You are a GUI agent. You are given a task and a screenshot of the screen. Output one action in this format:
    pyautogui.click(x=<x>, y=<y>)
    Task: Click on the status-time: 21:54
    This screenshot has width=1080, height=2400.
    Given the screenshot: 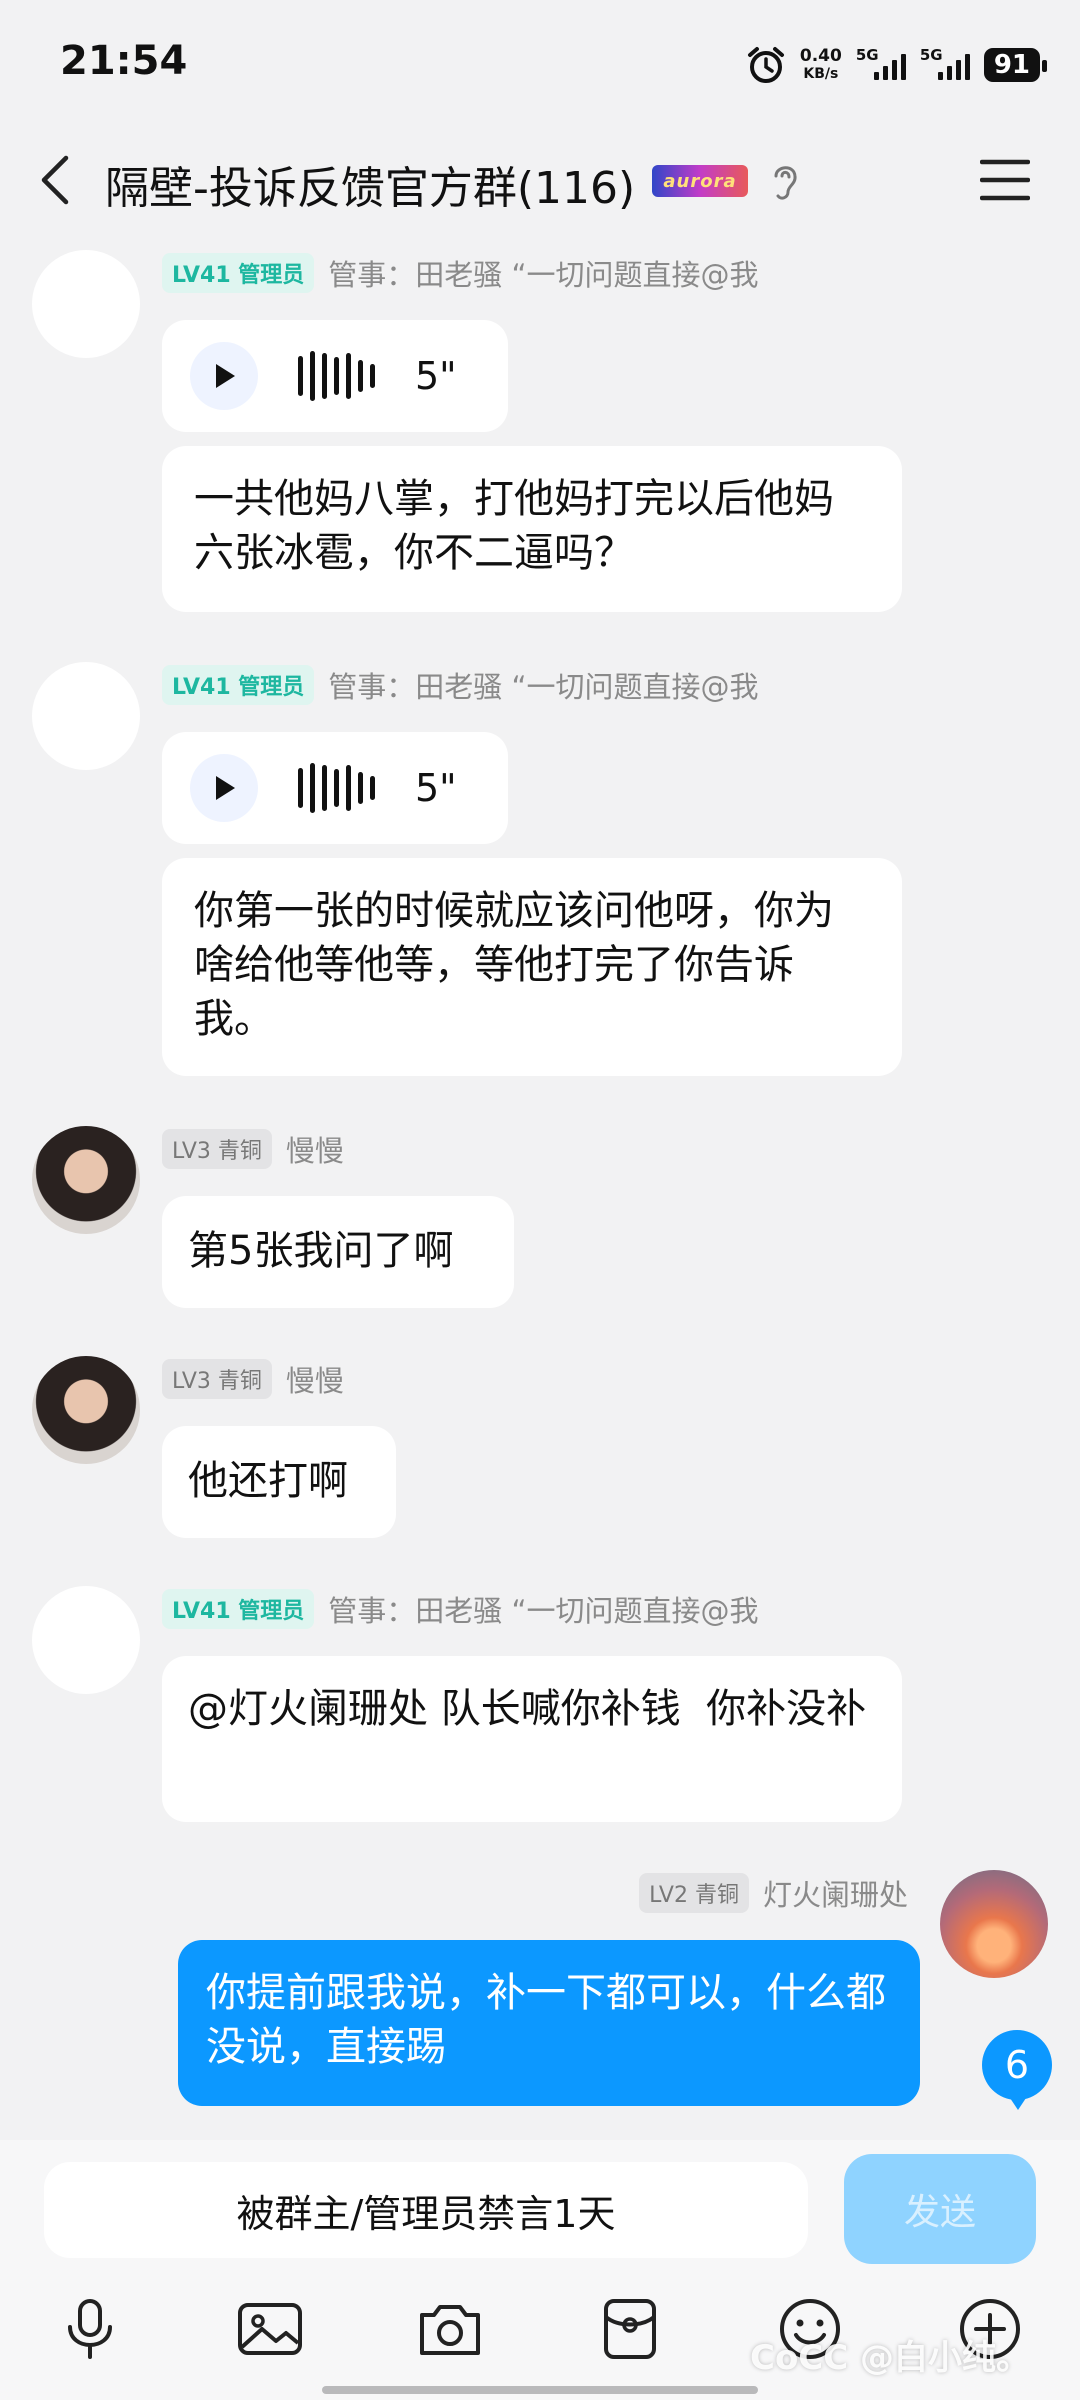 What is the action you would take?
    pyautogui.click(x=124, y=61)
    